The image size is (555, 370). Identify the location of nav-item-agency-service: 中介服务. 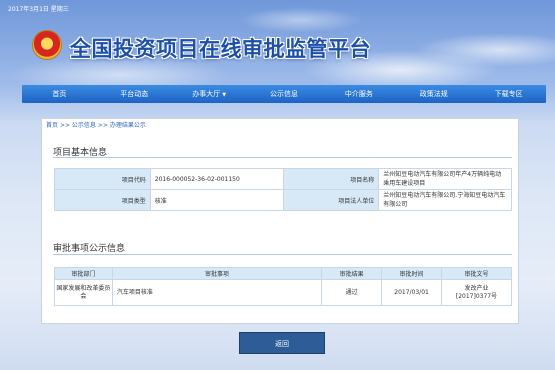
(358, 94).